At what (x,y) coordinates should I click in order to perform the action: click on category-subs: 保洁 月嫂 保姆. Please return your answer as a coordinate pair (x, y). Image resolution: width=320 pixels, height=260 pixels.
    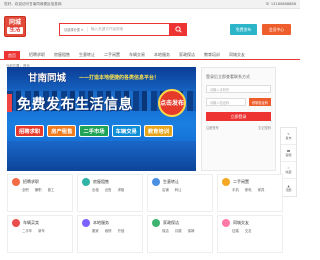
    Looking at the image, I should click on (187, 231).